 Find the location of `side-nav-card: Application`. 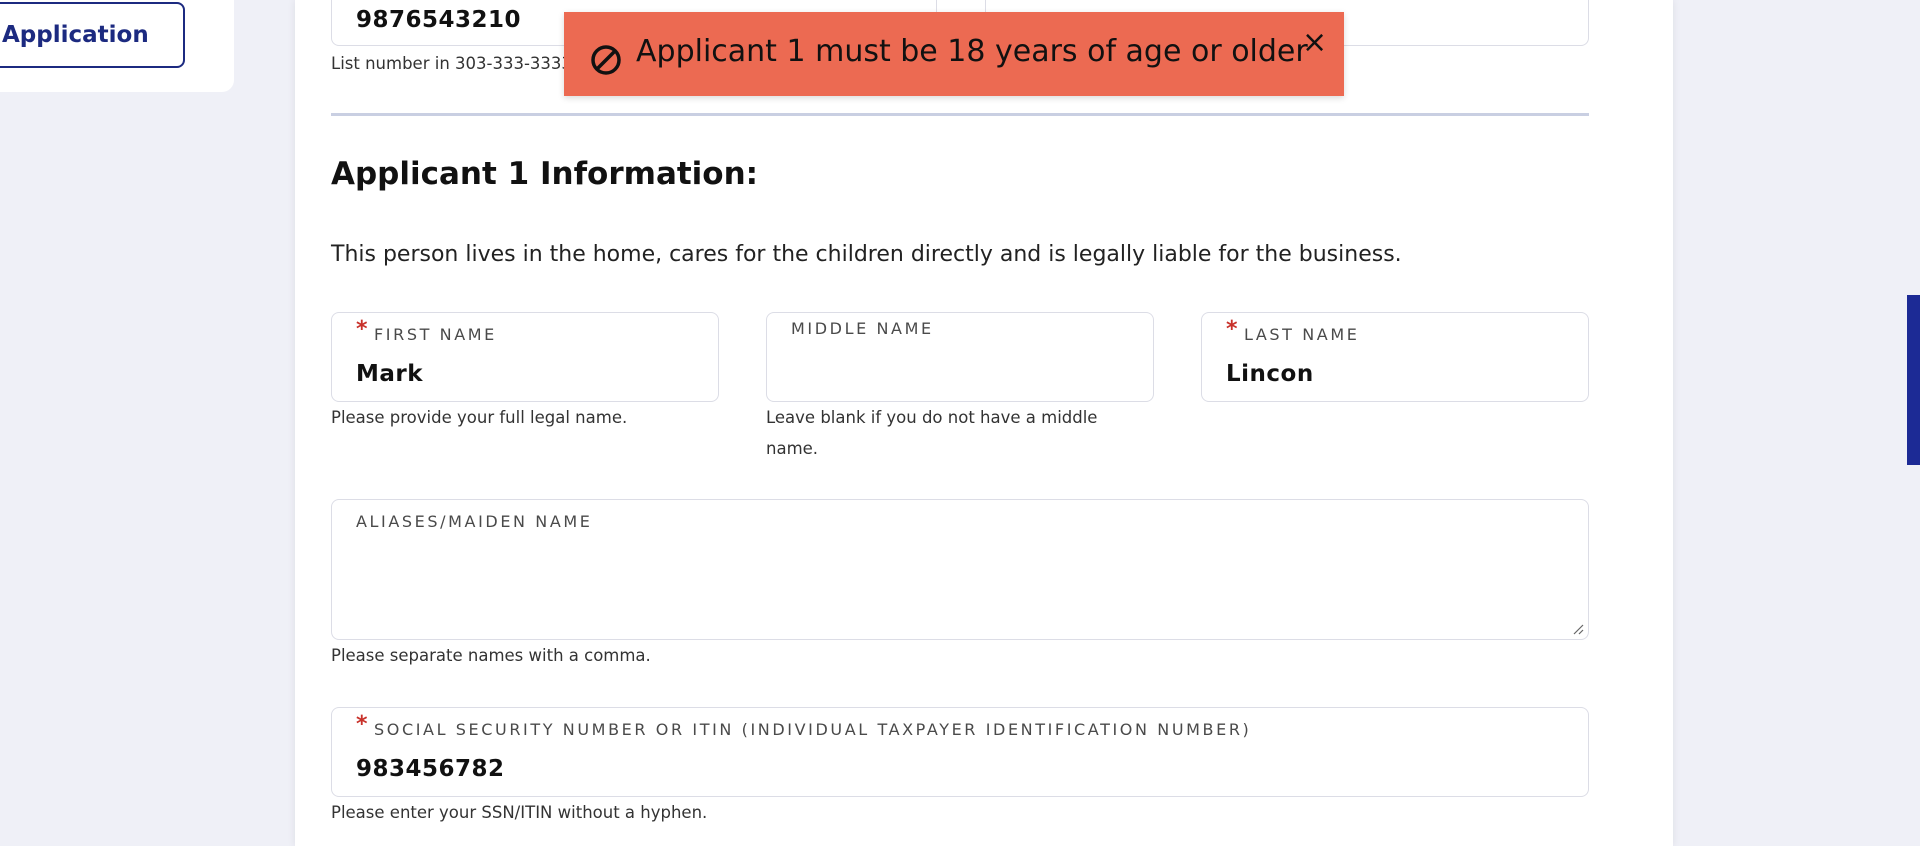

side-nav-card: Application is located at coordinates (117, 46).